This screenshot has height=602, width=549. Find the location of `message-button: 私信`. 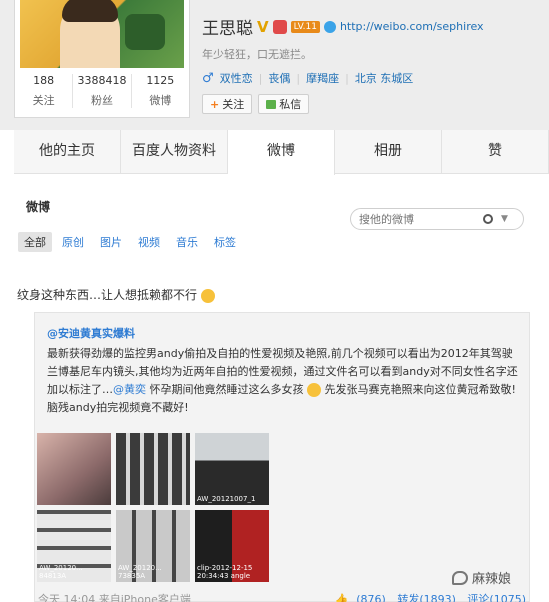

message-button: 私信 is located at coordinates (284, 104).